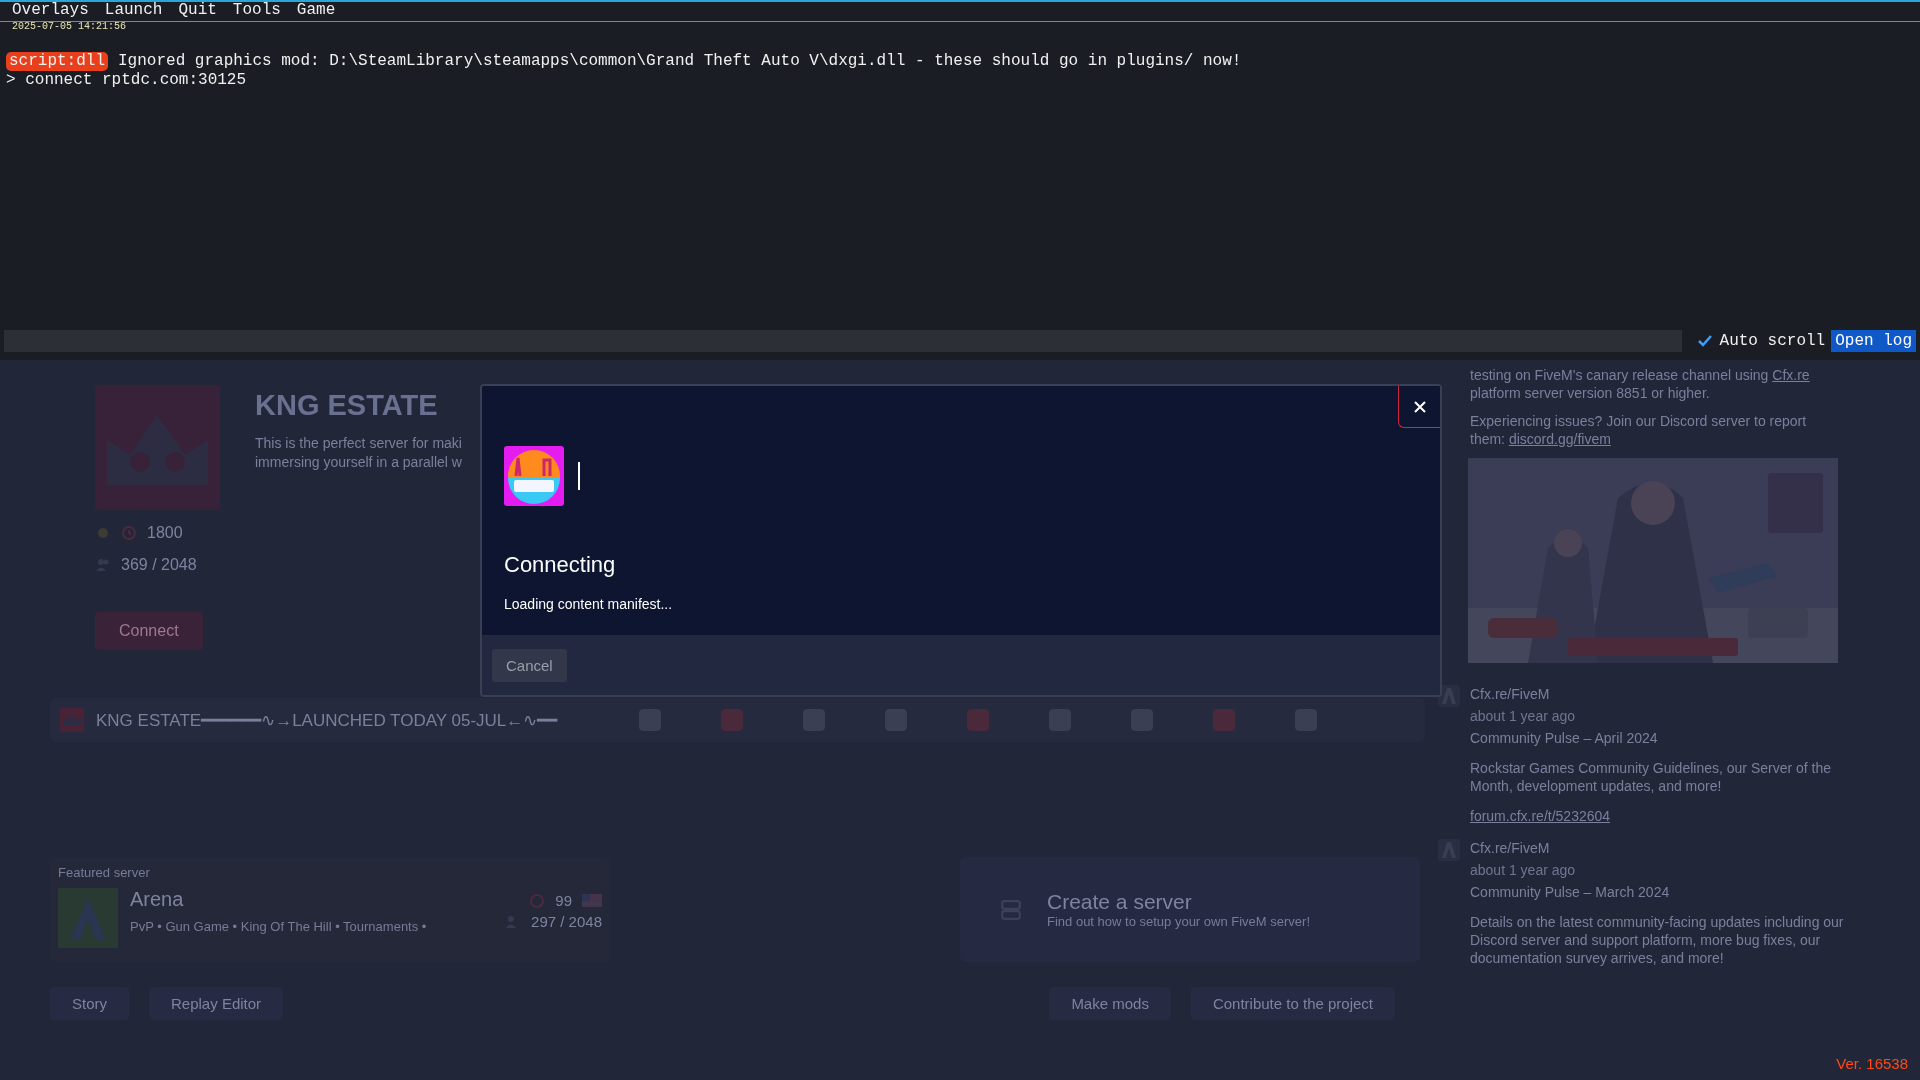 The width and height of the screenshot is (1920, 1080). What do you see at coordinates (1772, 341) in the screenshot?
I see `checkbox-label: Auto scroll` at bounding box center [1772, 341].